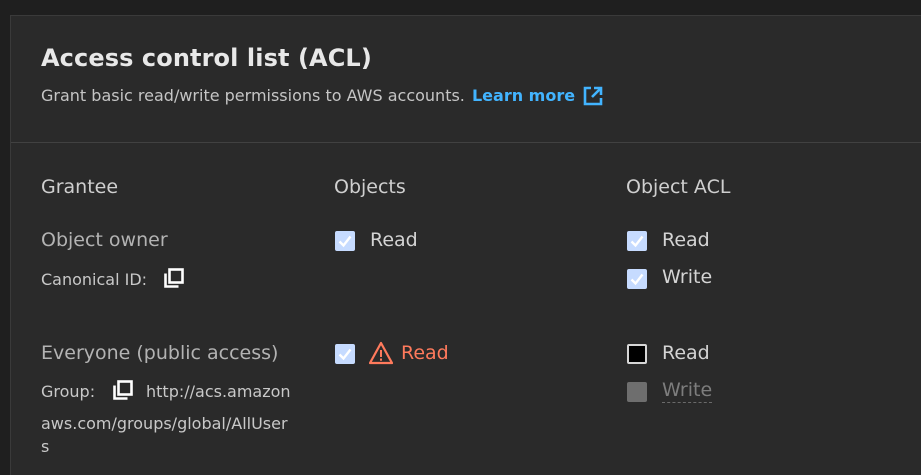 The width and height of the screenshot is (921, 475). What do you see at coordinates (425, 353) in the screenshot?
I see `everyone-objects-read-label: Read` at bounding box center [425, 353].